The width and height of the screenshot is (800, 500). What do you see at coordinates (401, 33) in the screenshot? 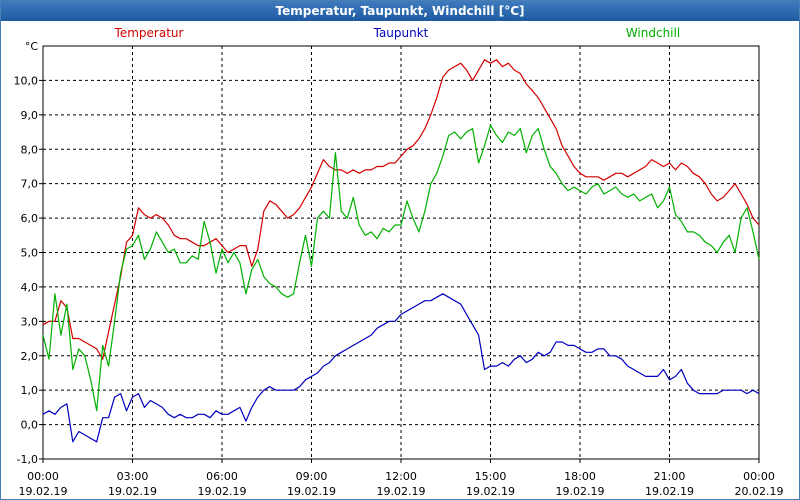
I see `legend-label-taupunkt: Taupunkt` at bounding box center [401, 33].